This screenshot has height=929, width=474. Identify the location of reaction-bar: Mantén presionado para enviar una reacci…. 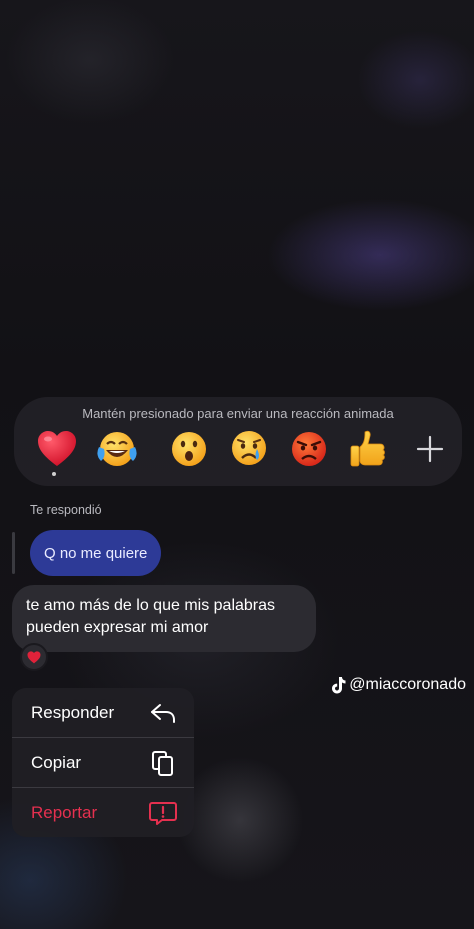
(238, 441).